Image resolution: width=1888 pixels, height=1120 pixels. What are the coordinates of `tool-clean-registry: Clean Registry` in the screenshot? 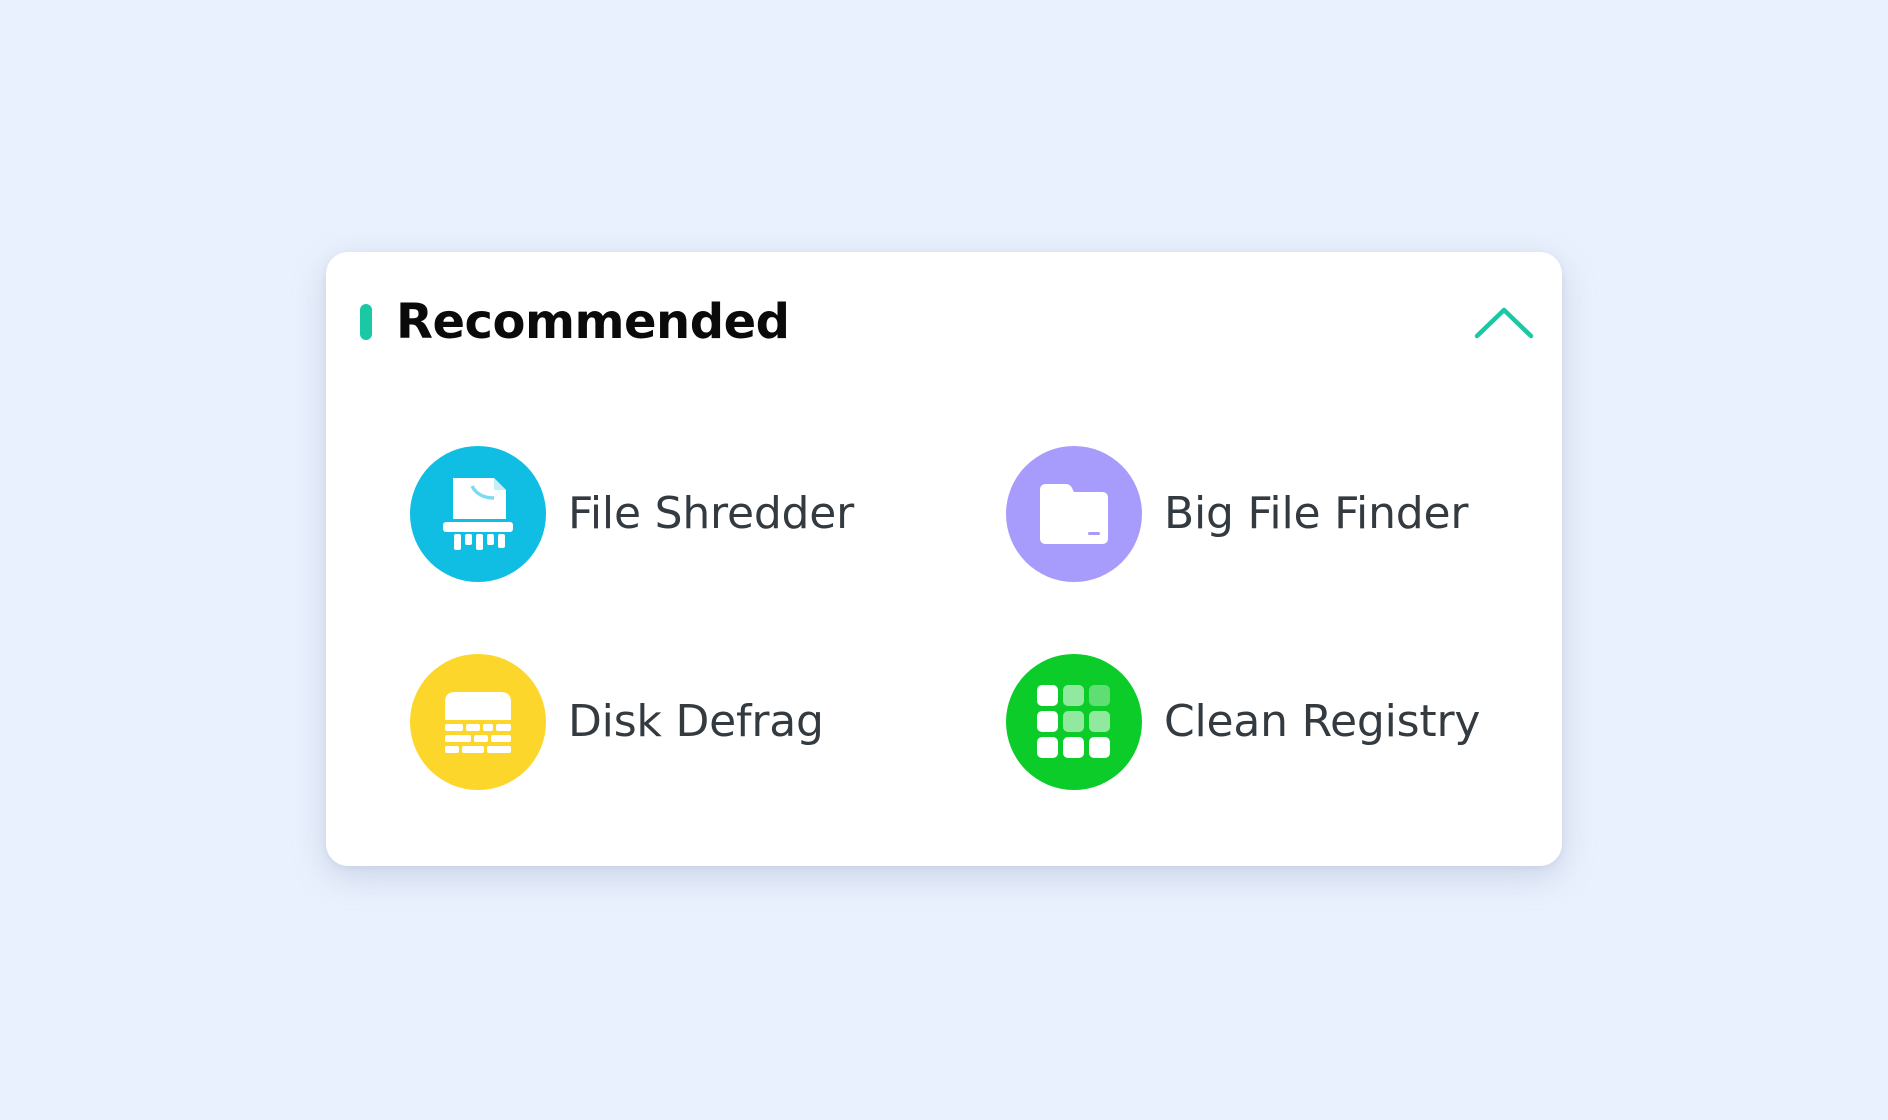 It's located at (1243, 722).